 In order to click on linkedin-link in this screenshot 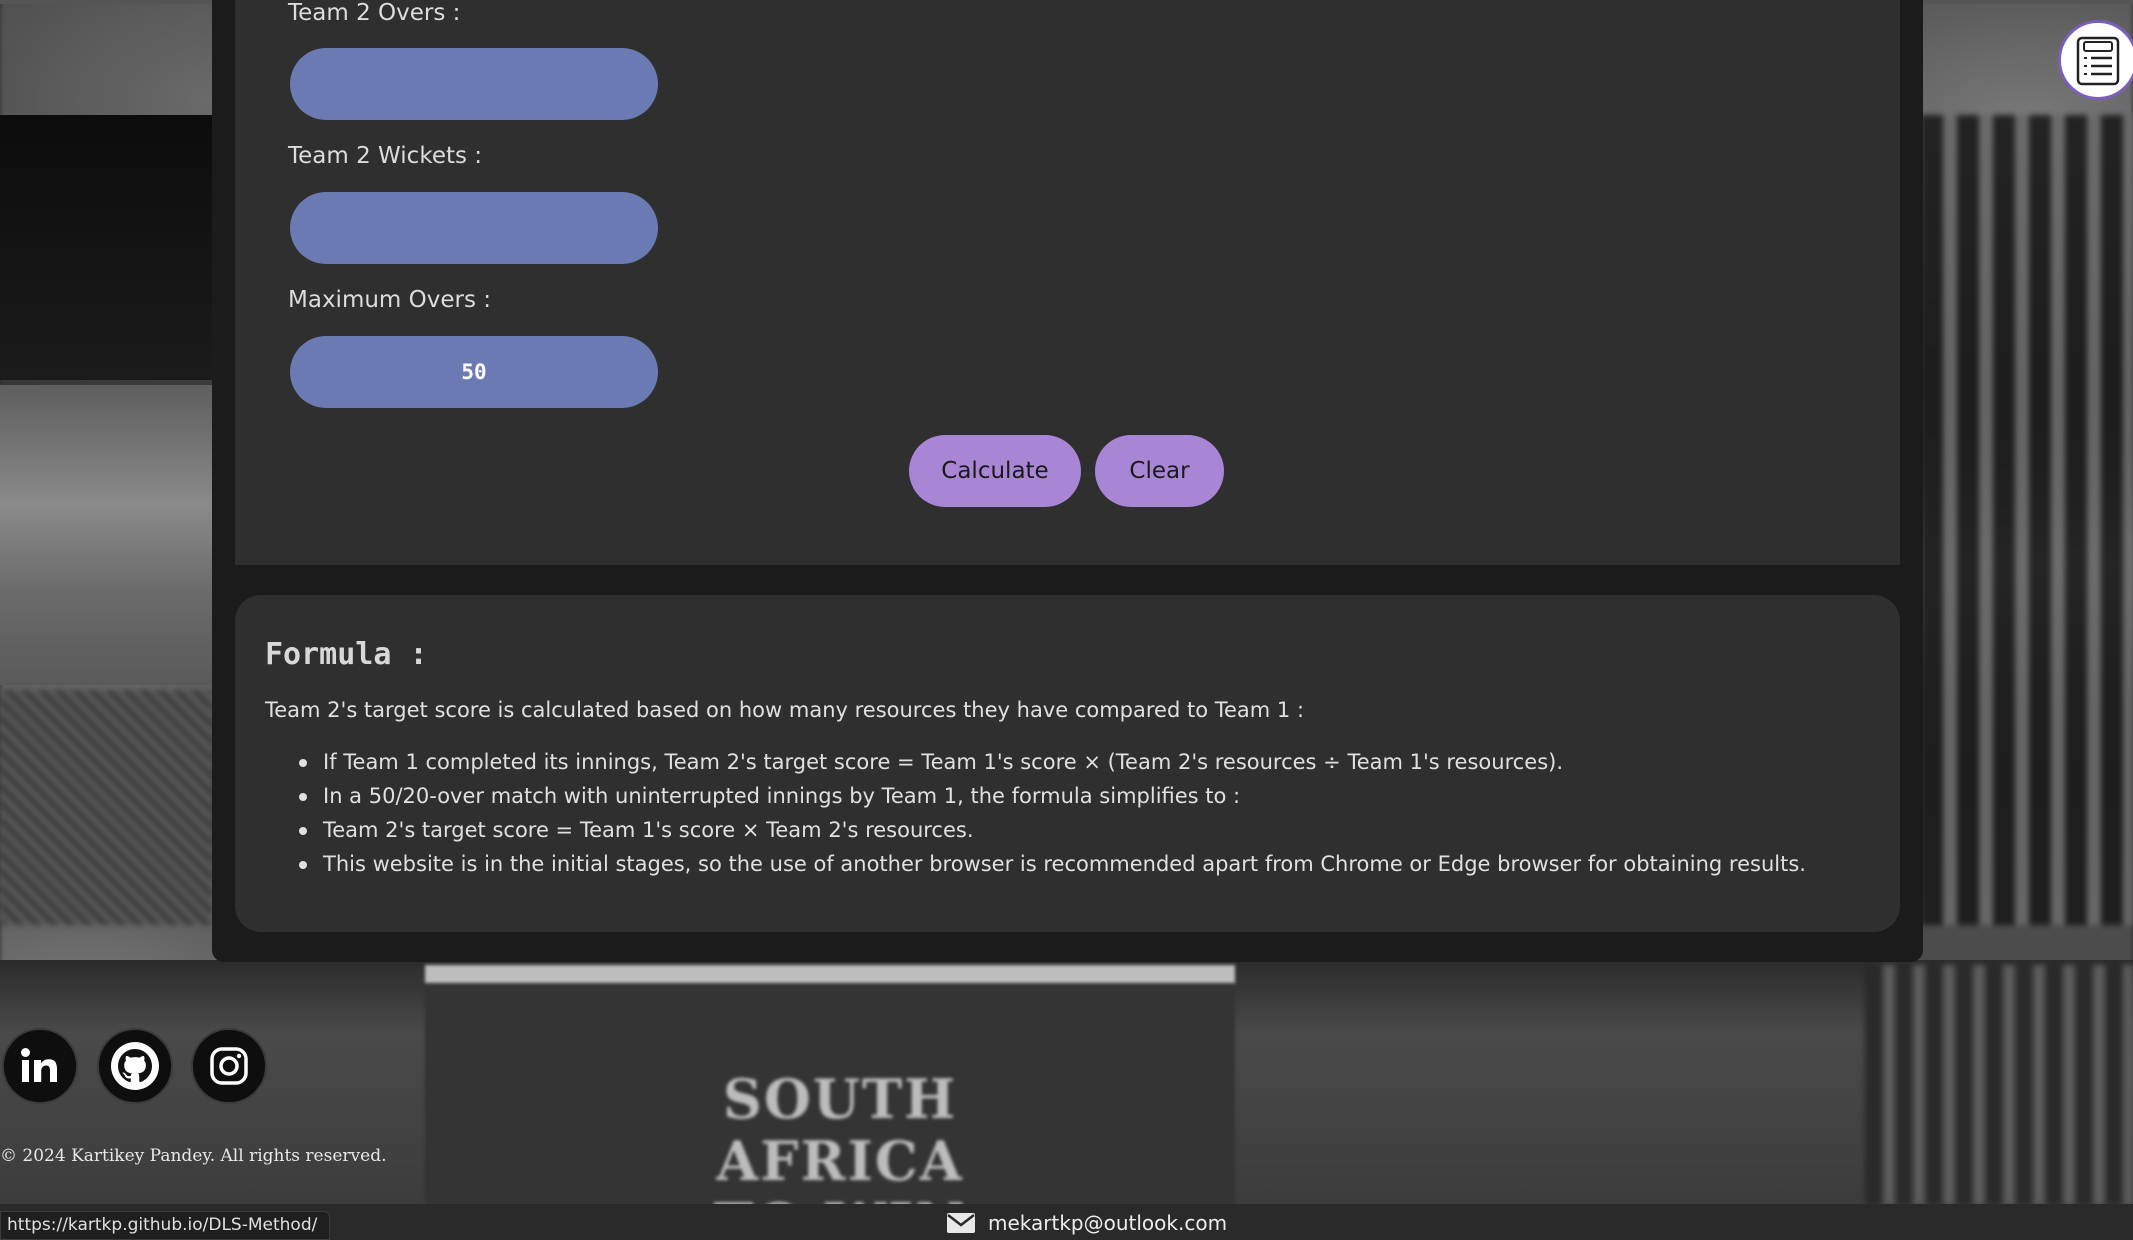, I will do `click(40, 1066)`.